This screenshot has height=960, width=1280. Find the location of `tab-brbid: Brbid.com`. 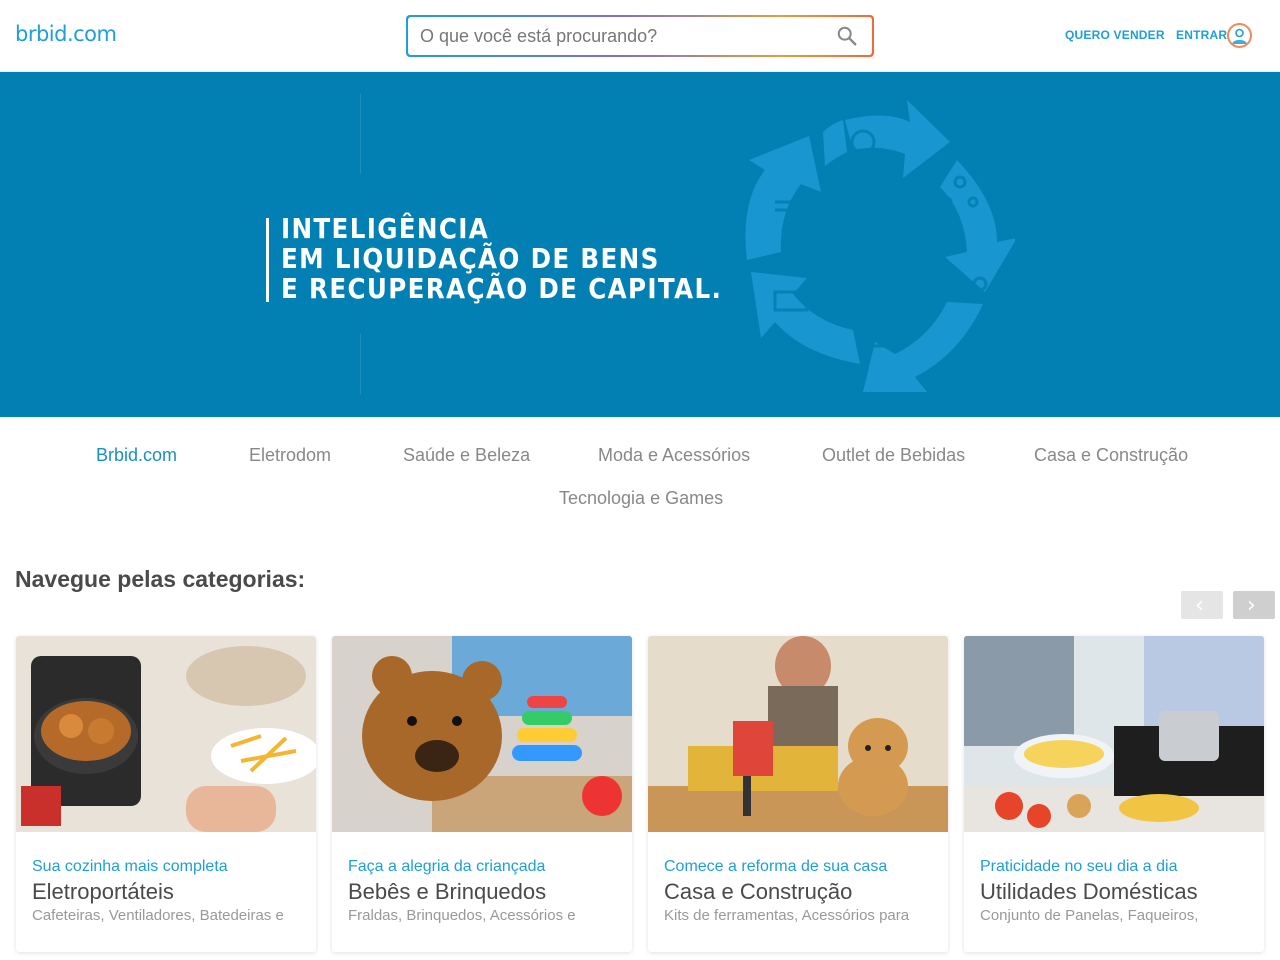

tab-brbid: Brbid.com is located at coordinates (136, 455).